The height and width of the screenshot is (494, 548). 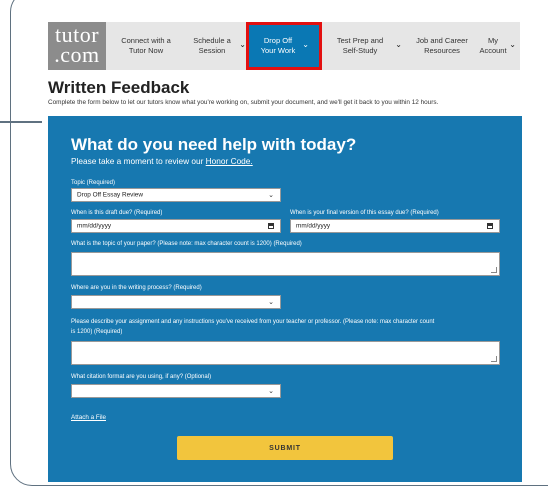 What do you see at coordinates (360, 45) in the screenshot?
I see `nav-item-label: Test Prep and Self-Study` at bounding box center [360, 45].